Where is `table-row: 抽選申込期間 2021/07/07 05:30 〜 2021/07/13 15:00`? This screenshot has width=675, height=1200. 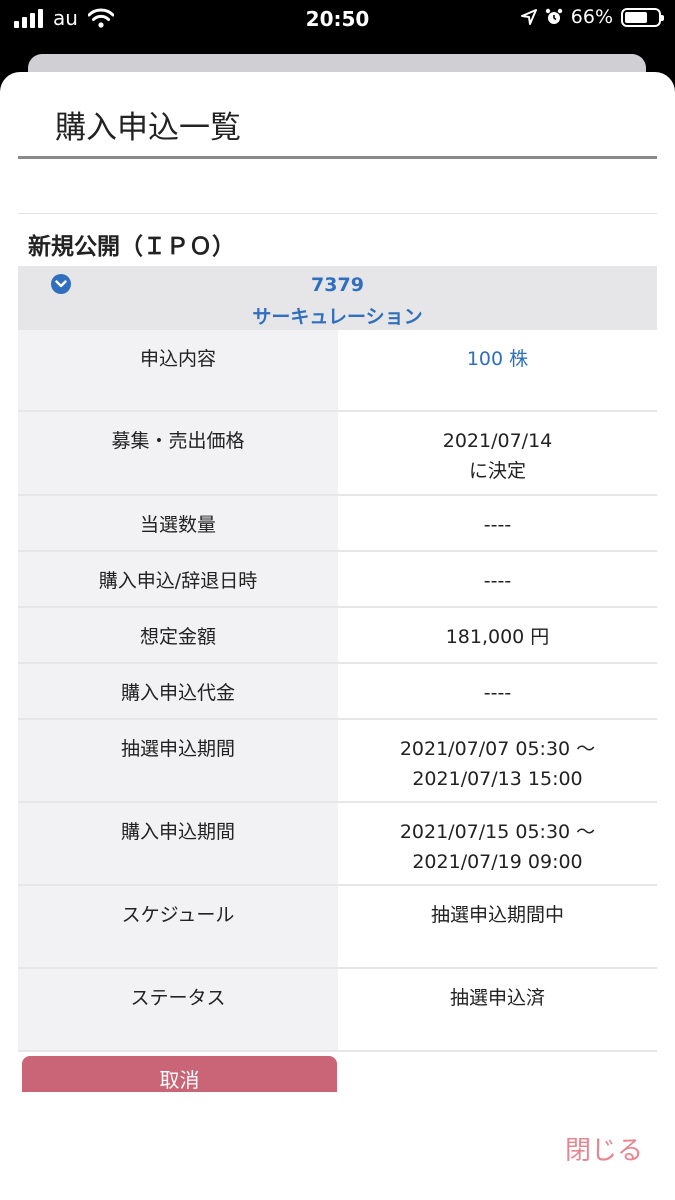 table-row: 抽選申込期間 2021/07/07 05:30 〜 2021/07/13 15:00 is located at coordinates (337, 761).